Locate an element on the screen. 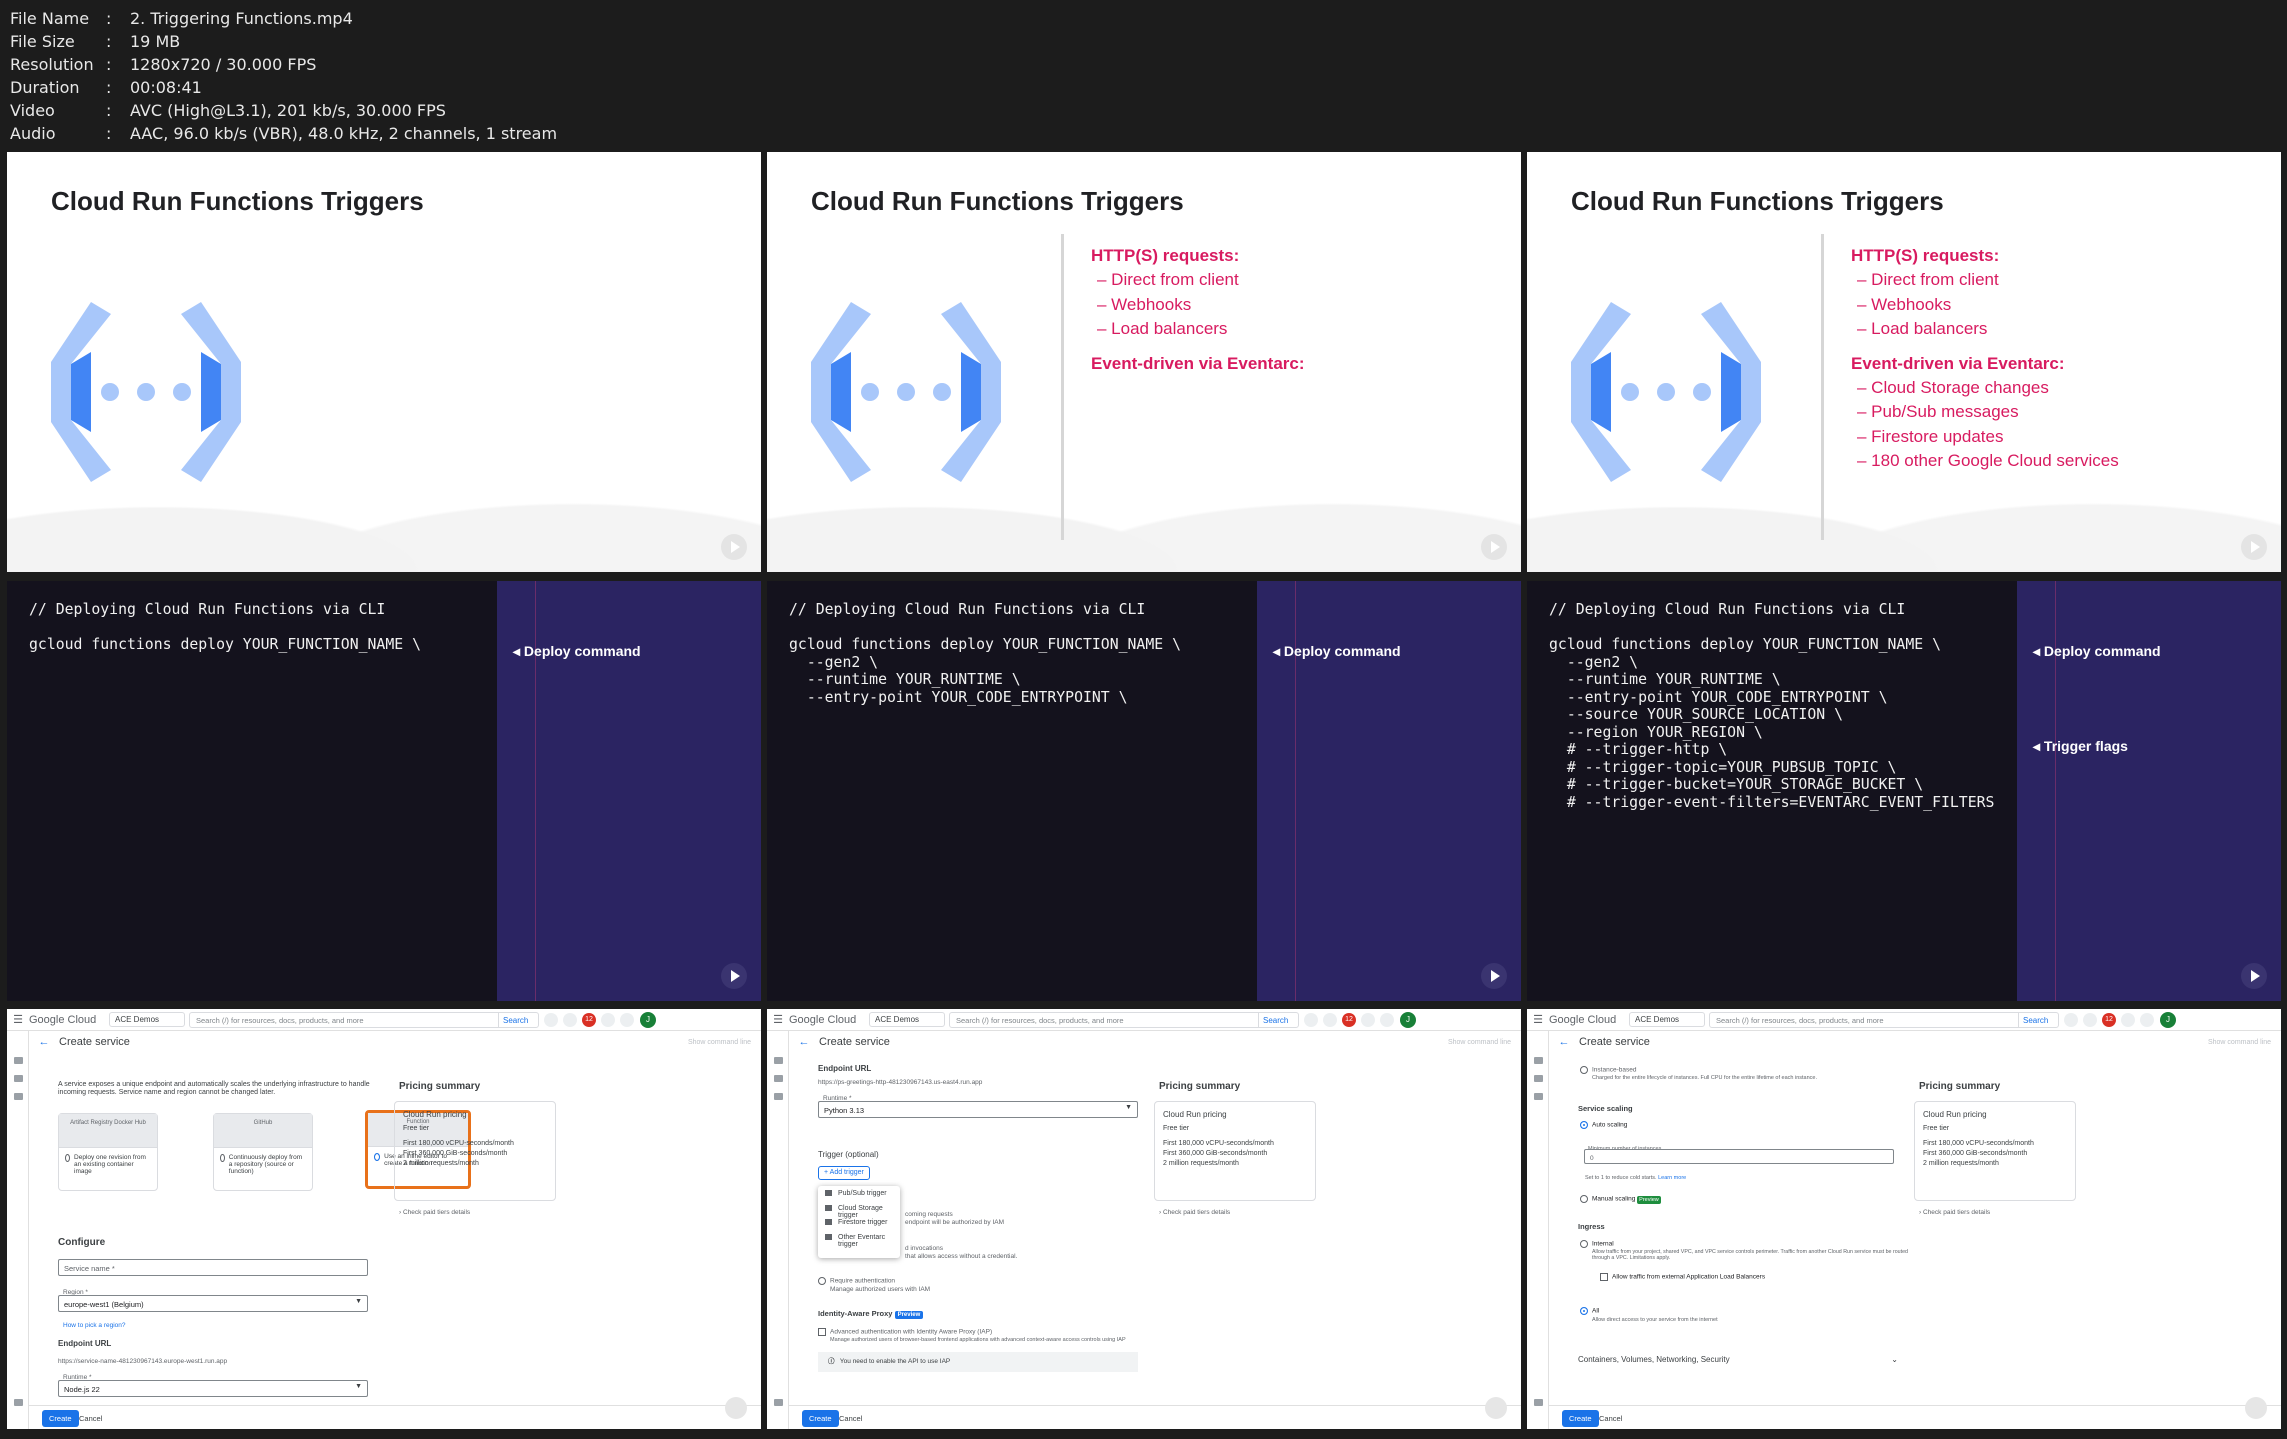 This screenshot has height=1439, width=2287. menu-item-pubsub: Pub/Sub trigger is located at coordinates (859, 1193).